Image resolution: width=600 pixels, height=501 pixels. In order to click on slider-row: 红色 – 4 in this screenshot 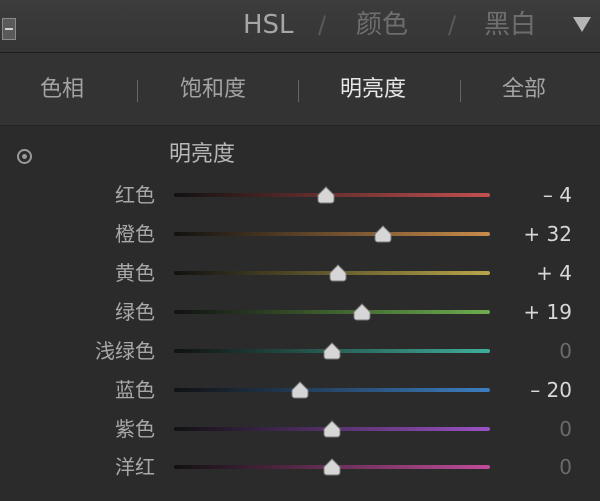, I will do `click(300, 195)`.